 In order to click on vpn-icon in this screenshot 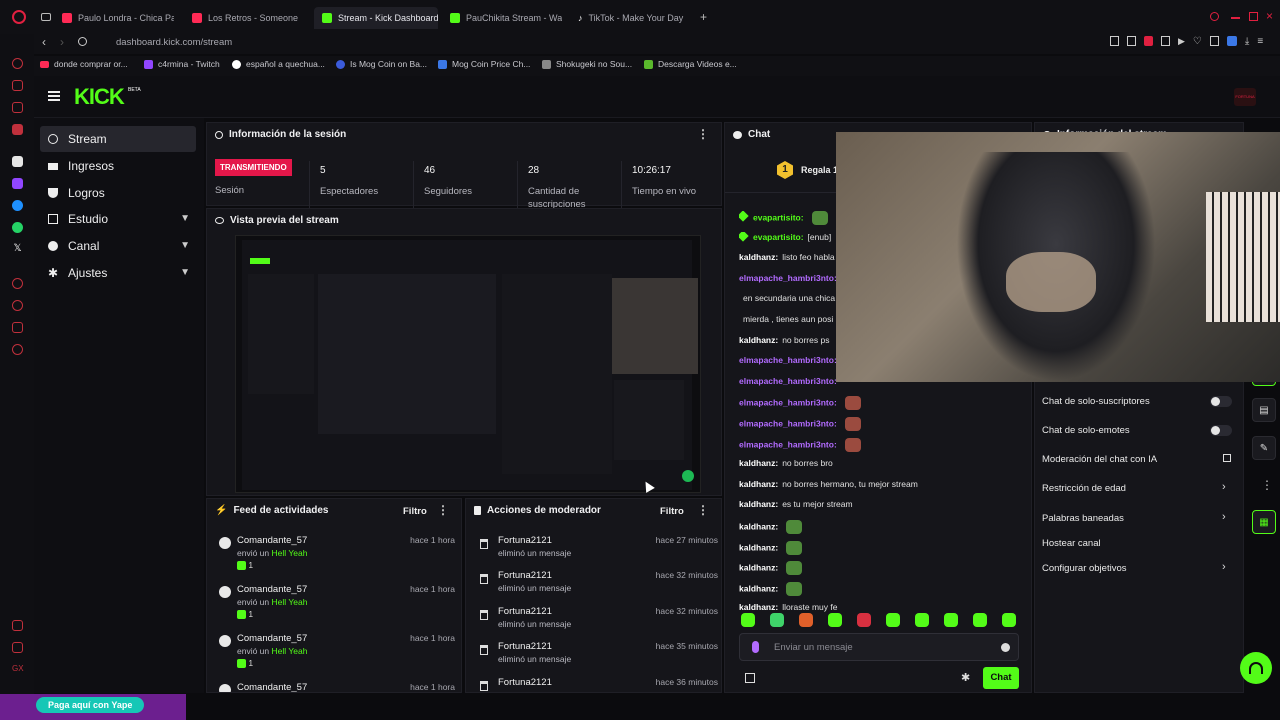, I will do `click(1148, 41)`.